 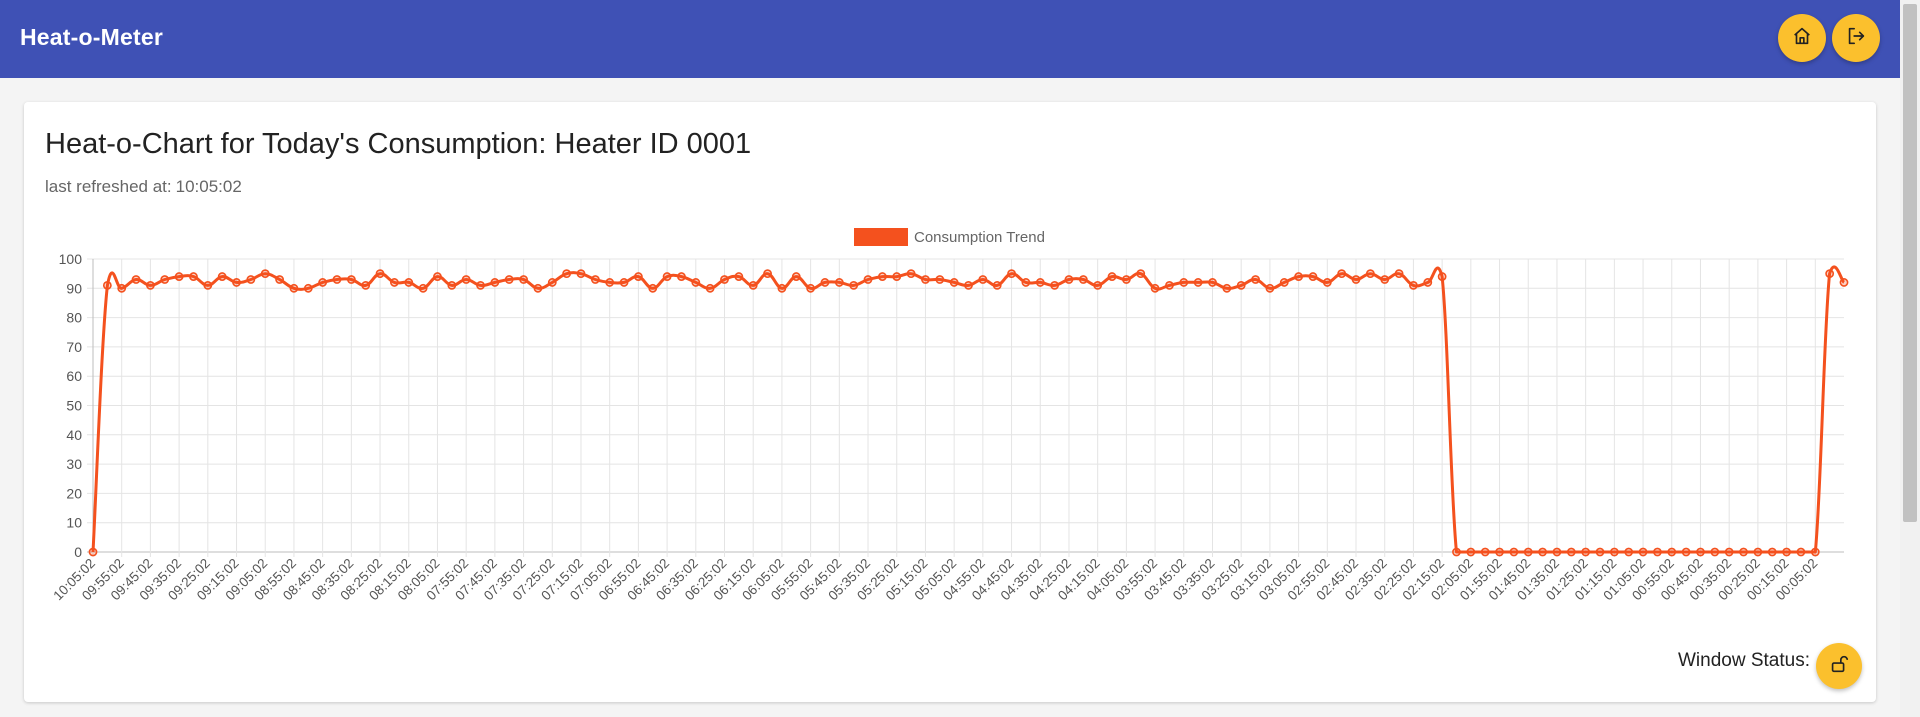 What do you see at coordinates (78, 552) in the screenshot?
I see `y-tick-label: 0` at bounding box center [78, 552].